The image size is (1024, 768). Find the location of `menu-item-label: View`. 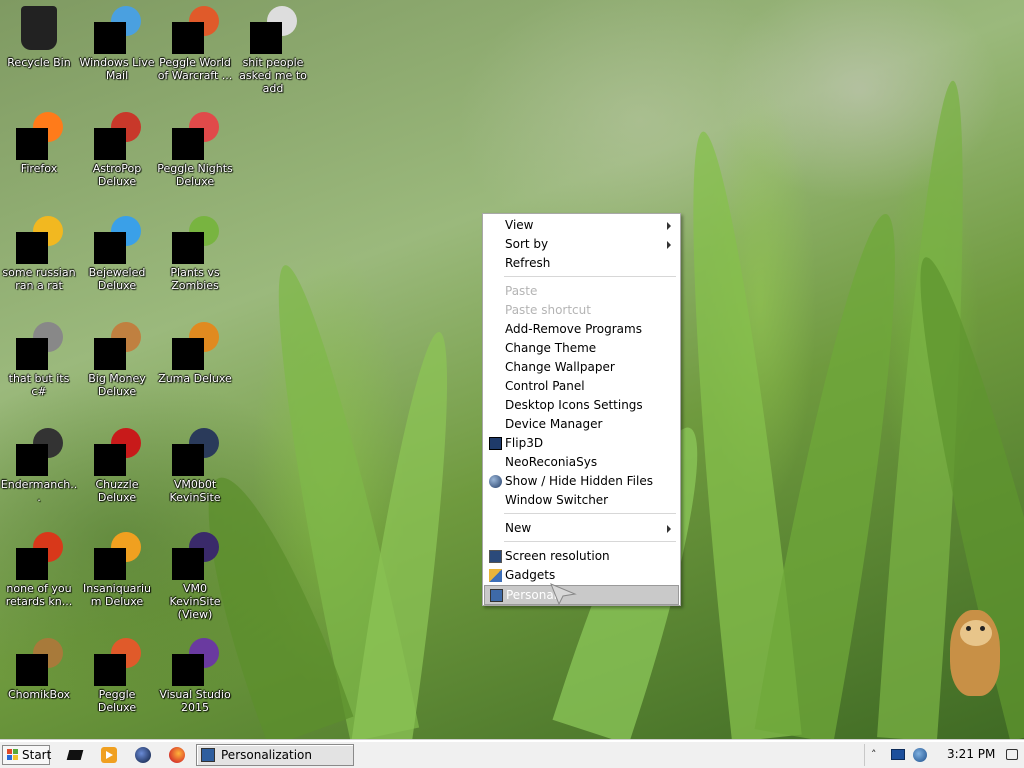

menu-item-label: View is located at coordinates (519, 225).